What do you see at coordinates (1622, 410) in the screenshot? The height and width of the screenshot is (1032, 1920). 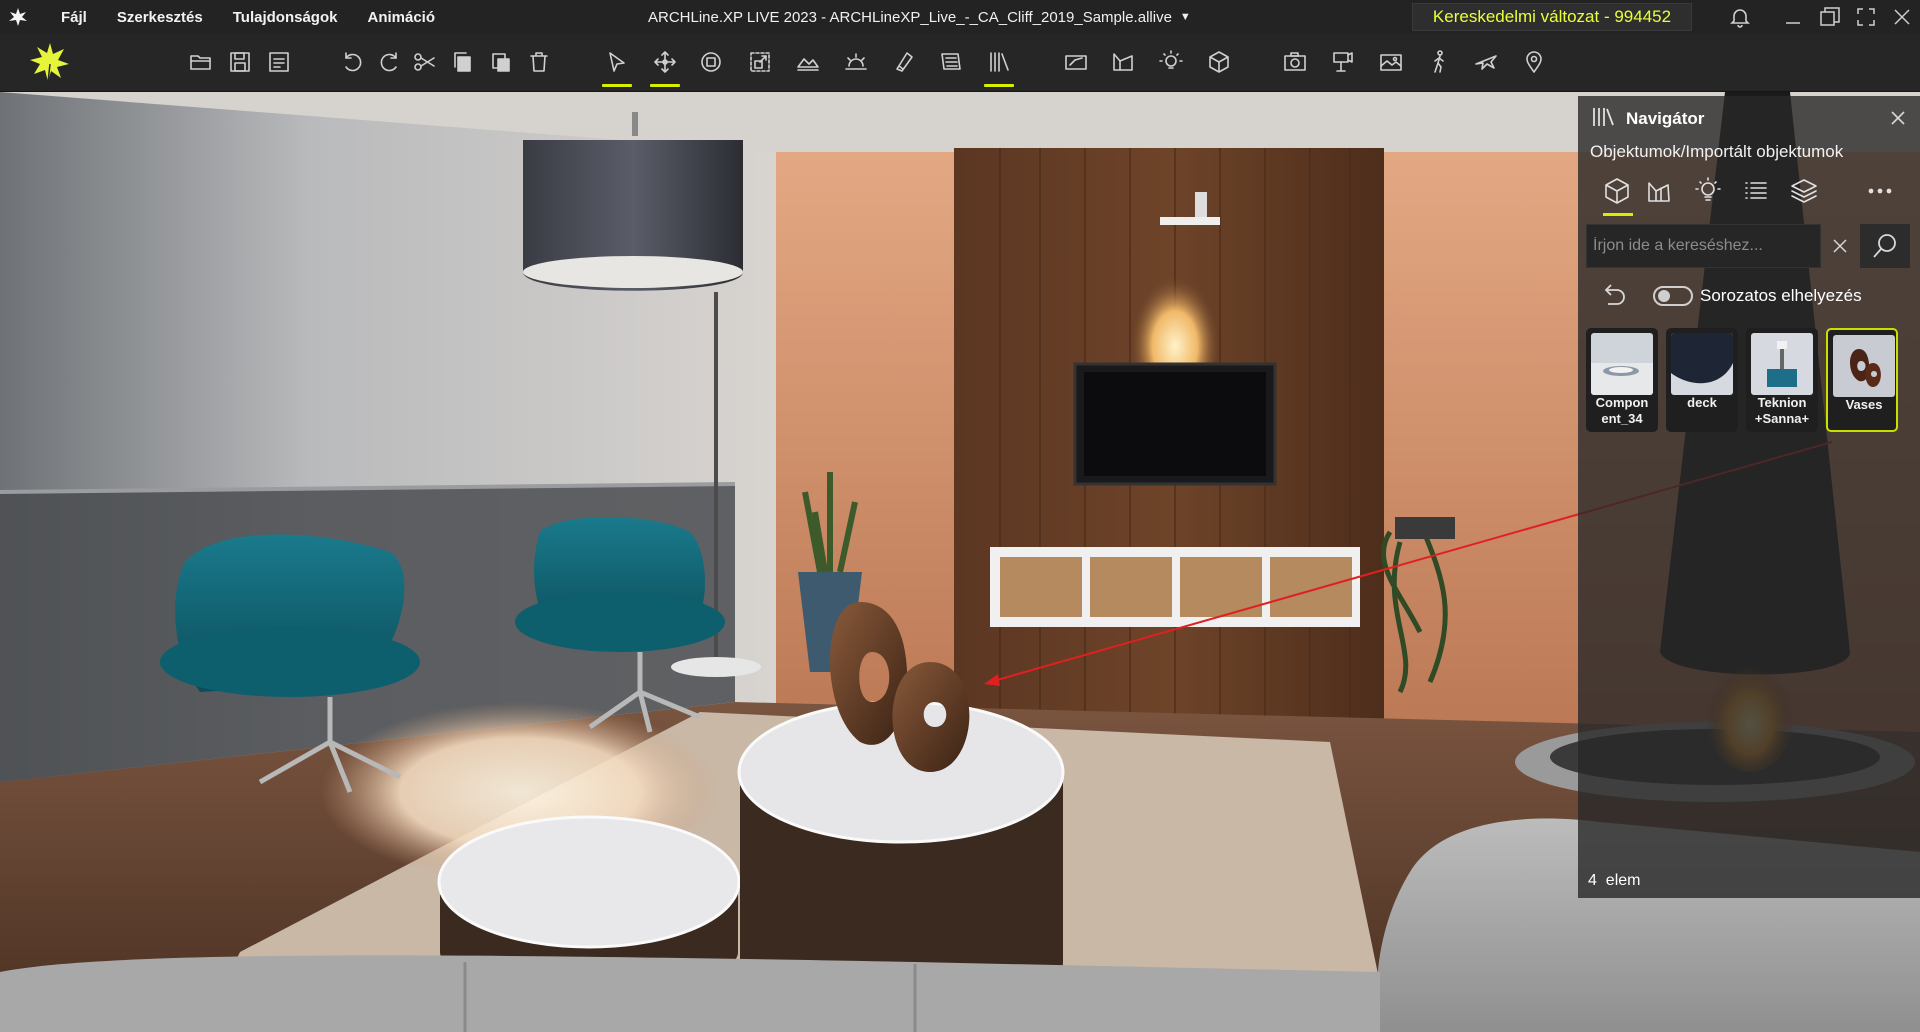 I see `object-tile-label: Compon ent_34` at bounding box center [1622, 410].